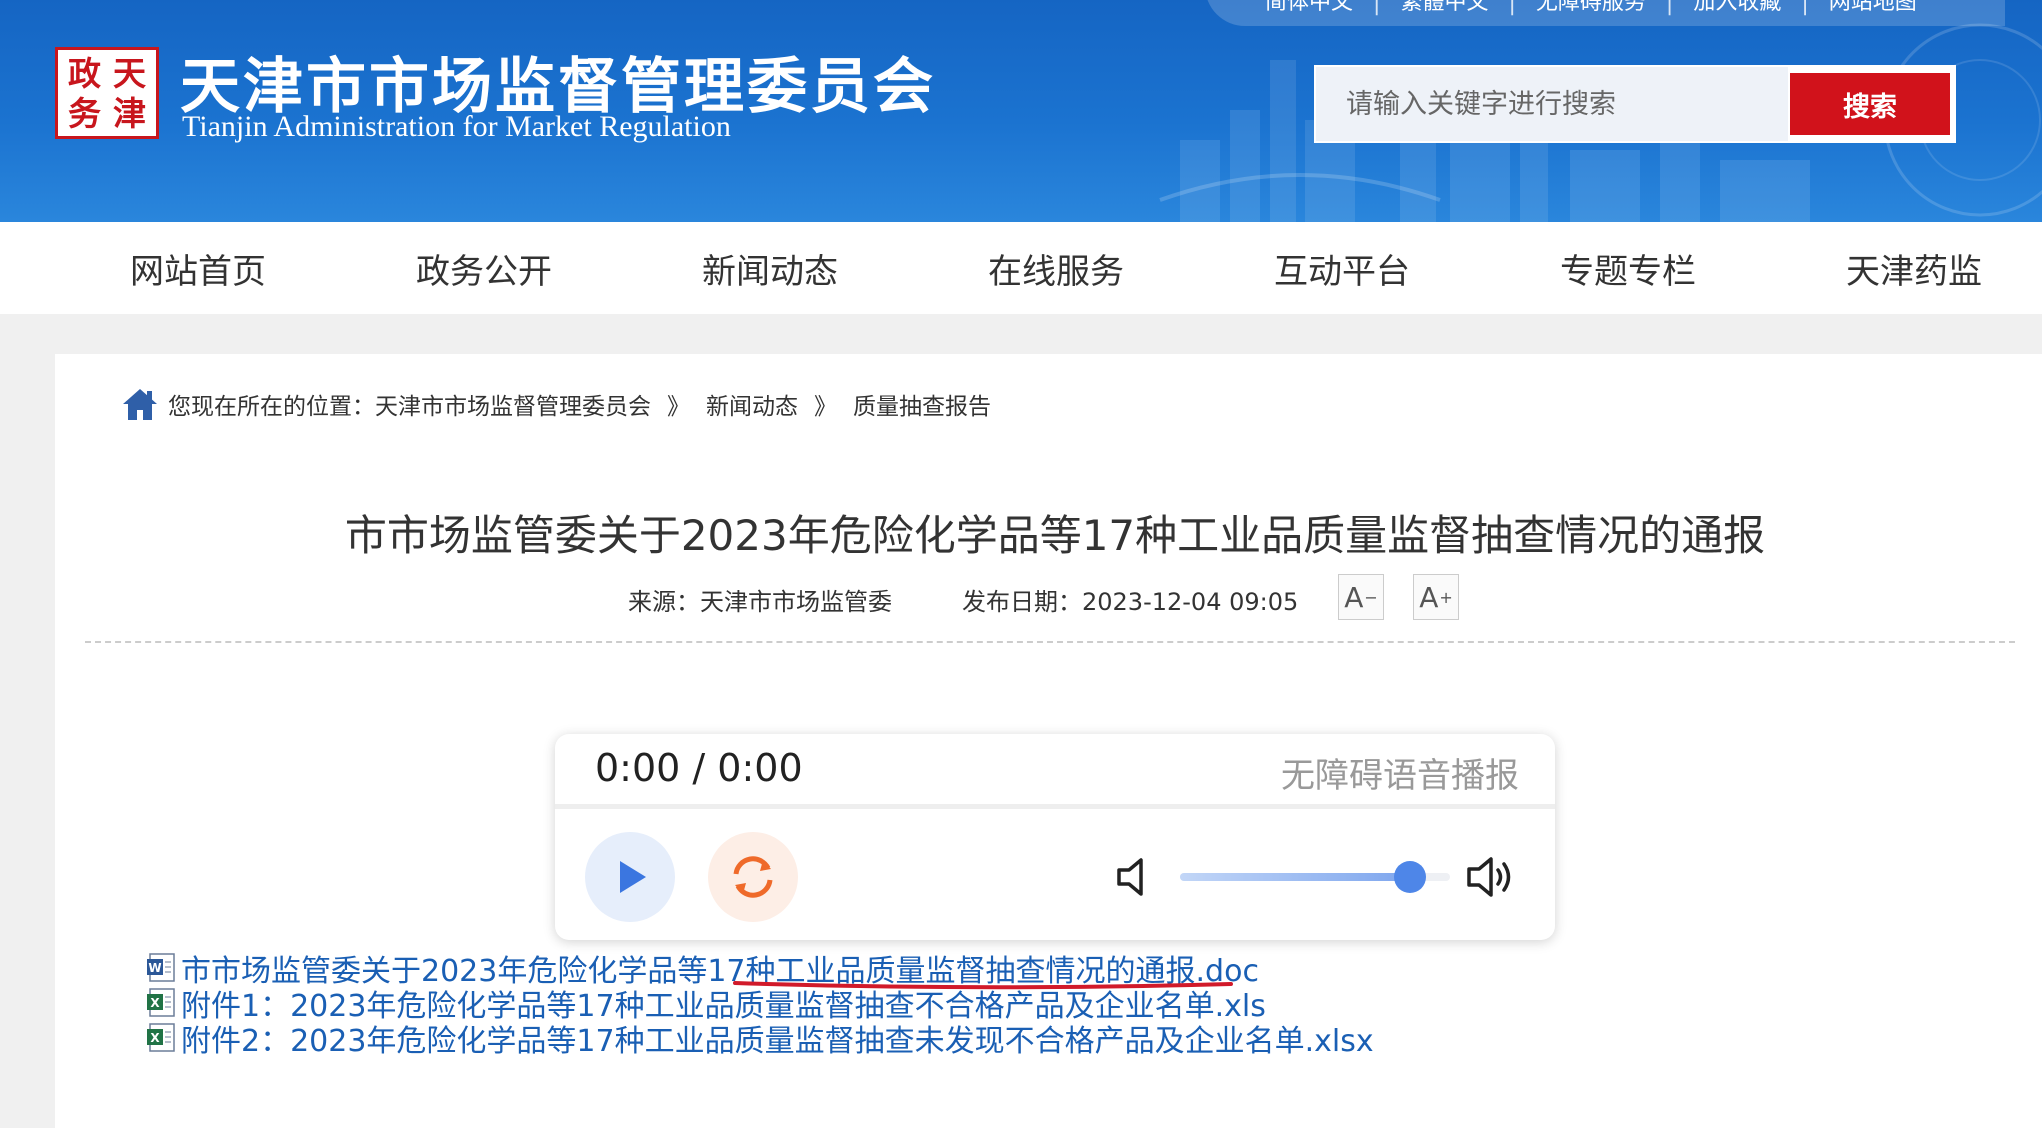 This screenshot has height=1128, width=2042. What do you see at coordinates (1446, 597) in the screenshot?
I see `plus-icon: +` at bounding box center [1446, 597].